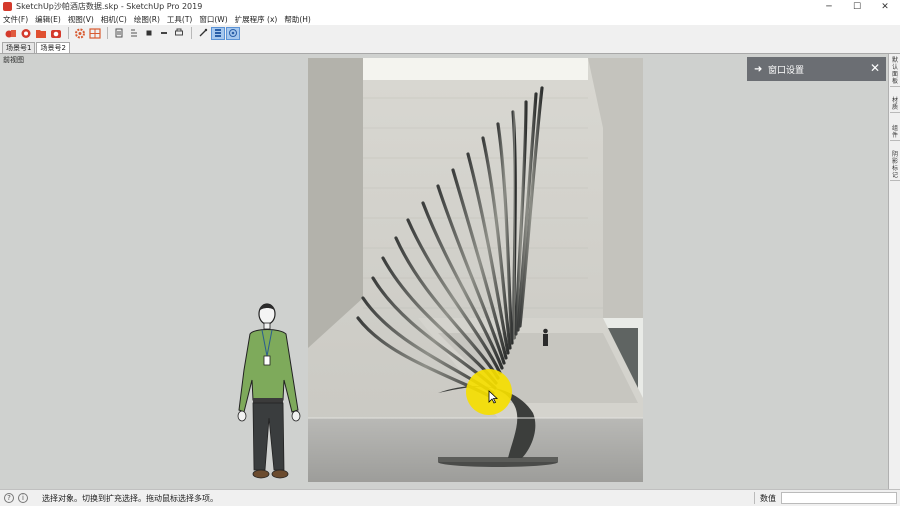  I want to click on credits-icon: i, so click(23, 498).